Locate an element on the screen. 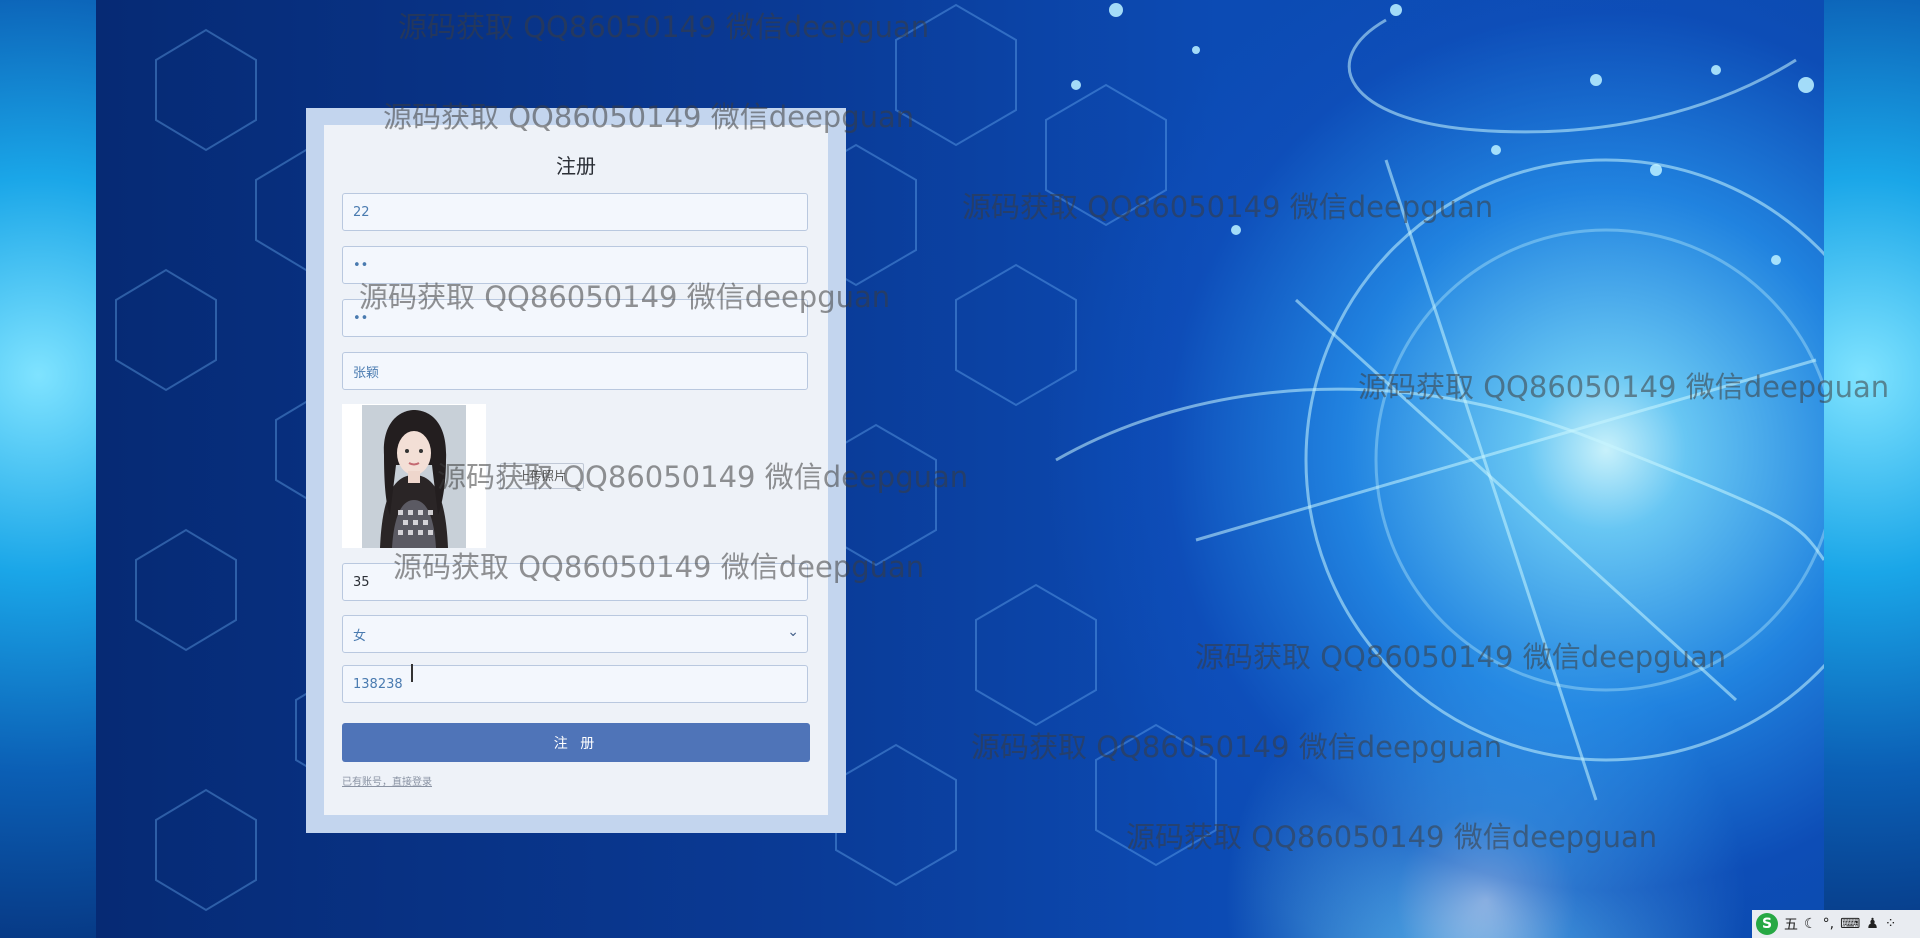  register-button: 注 册 is located at coordinates (576, 742).